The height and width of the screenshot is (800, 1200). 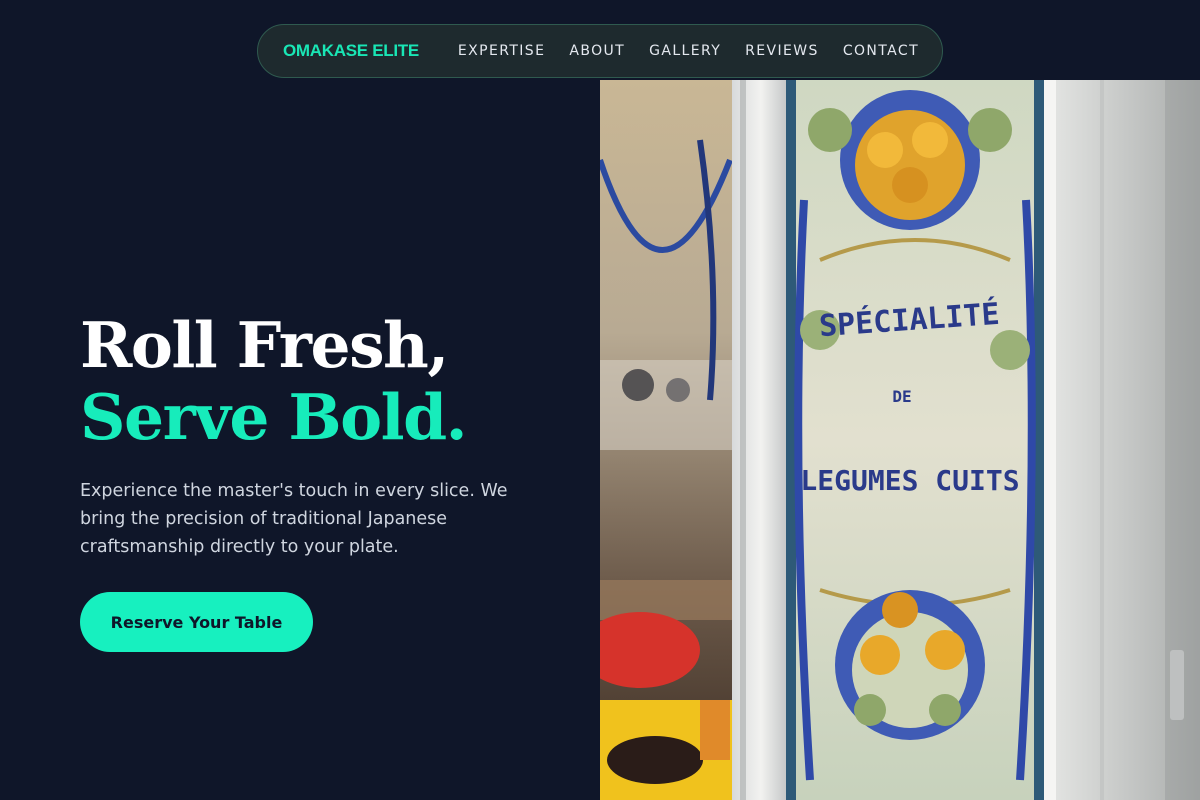 I want to click on nav-links: EXPERTISE ABOUT GALLERY REVIEWS CONTACT, so click(x=688, y=51).